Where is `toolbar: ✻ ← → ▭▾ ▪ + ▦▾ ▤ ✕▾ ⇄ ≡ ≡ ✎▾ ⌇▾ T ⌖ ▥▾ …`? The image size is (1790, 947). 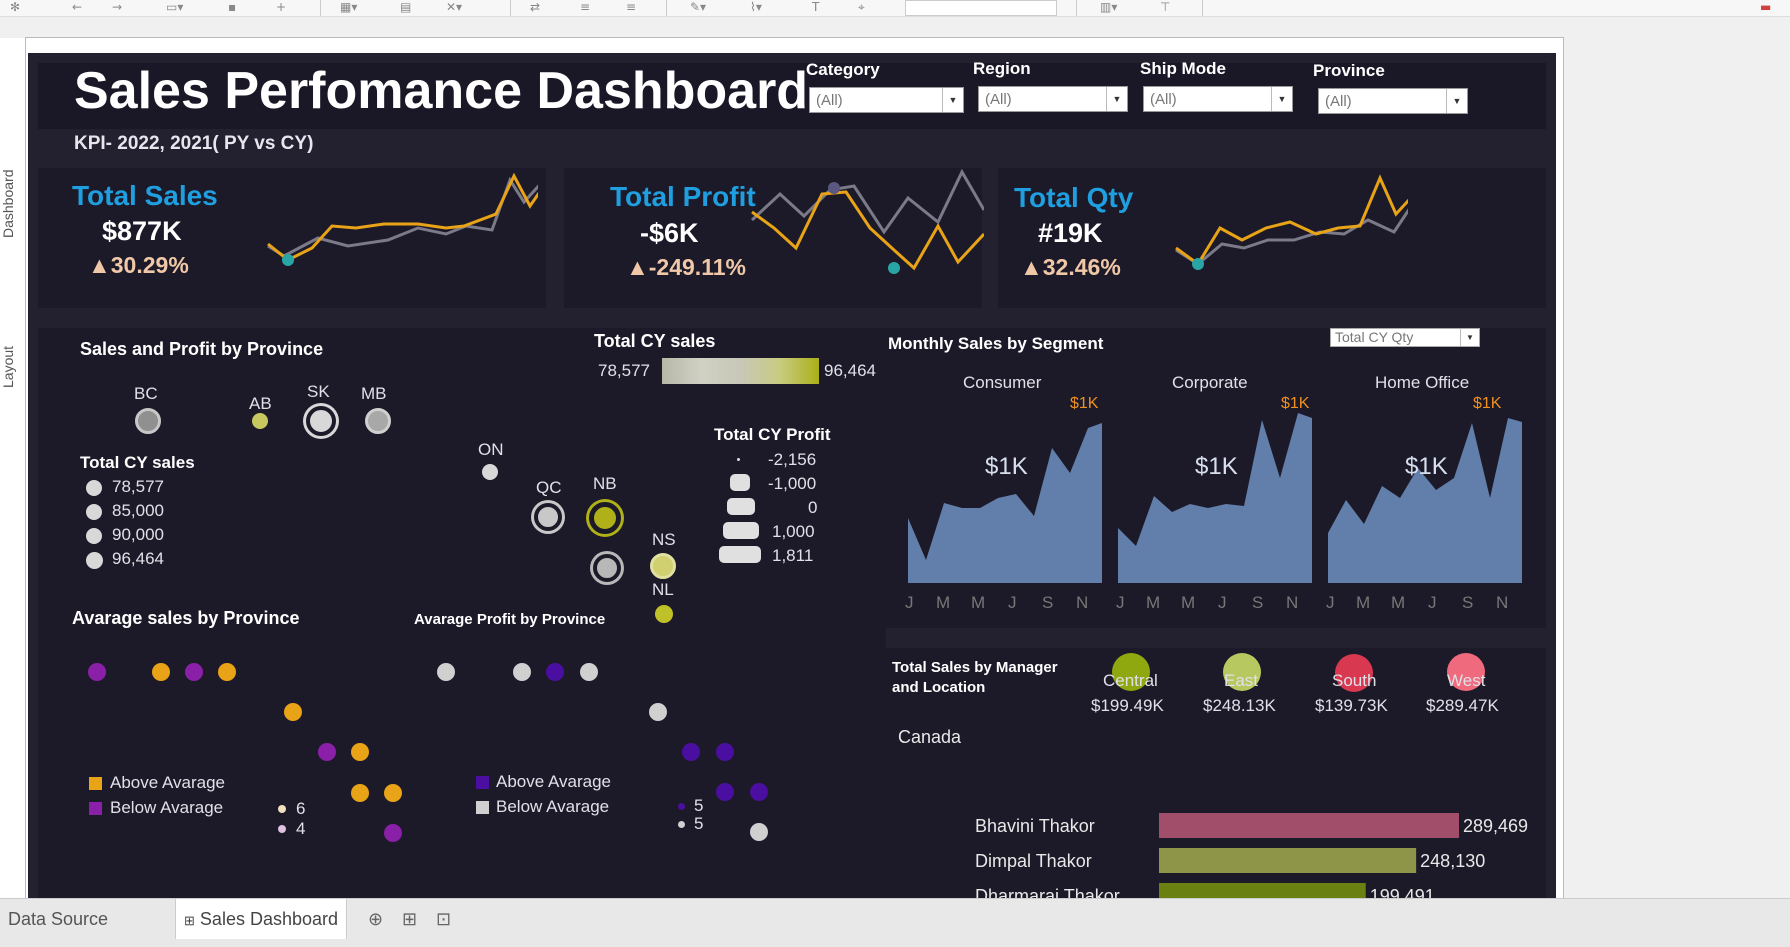
toolbar: ✻ ← → ▭▾ ▪ + ▦▾ ▤ ✕▾ ⇄ ≡ ≡ ✎▾ ⌇▾ T ⌖ ▥▾ … is located at coordinates (895, 8).